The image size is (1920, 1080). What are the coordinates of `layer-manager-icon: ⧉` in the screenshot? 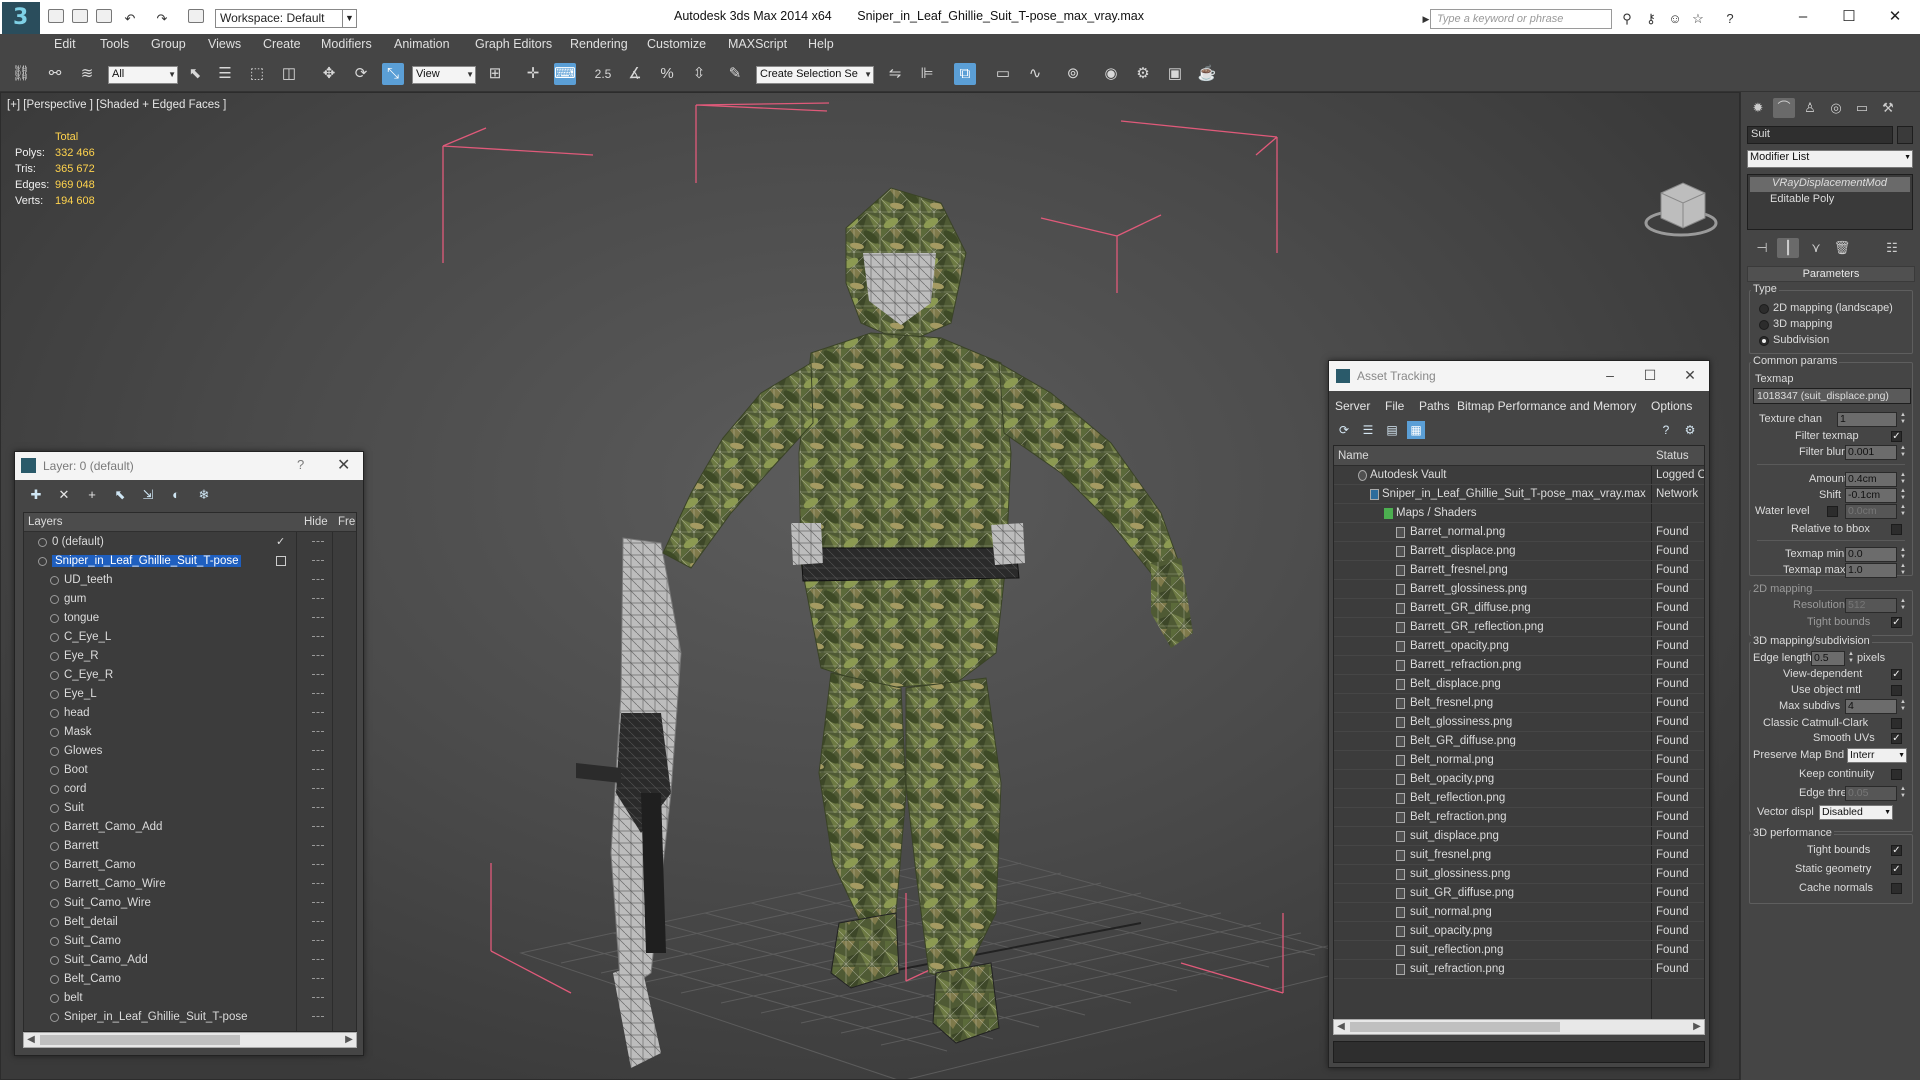 It's located at (965, 74).